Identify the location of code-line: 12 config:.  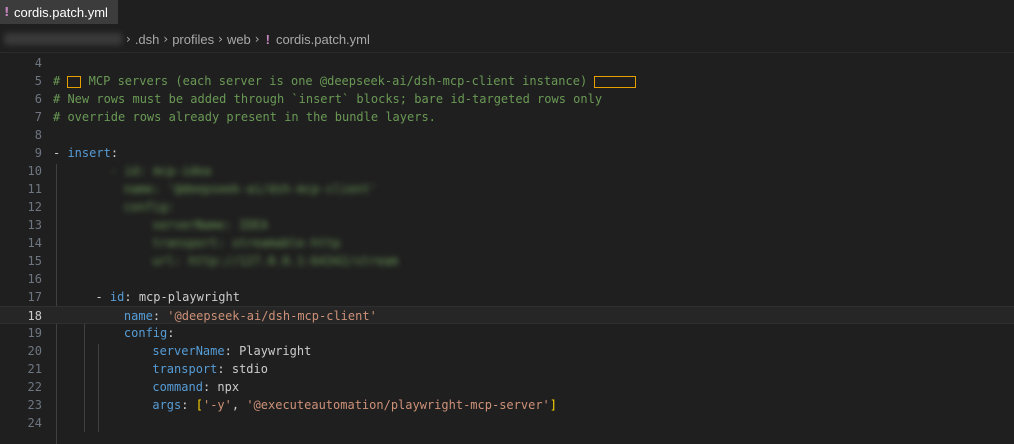
(507, 207).